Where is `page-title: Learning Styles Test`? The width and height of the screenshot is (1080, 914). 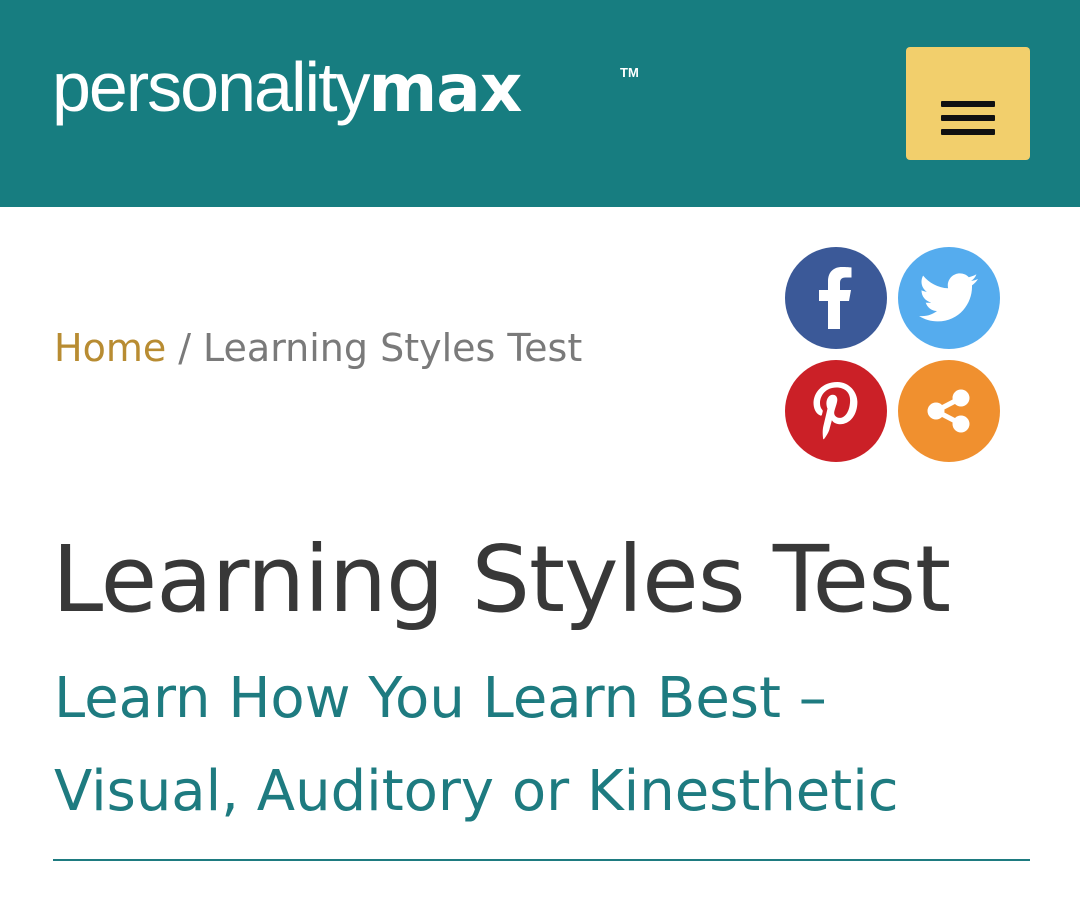
page-title: Learning Styles Test is located at coordinates (501, 579).